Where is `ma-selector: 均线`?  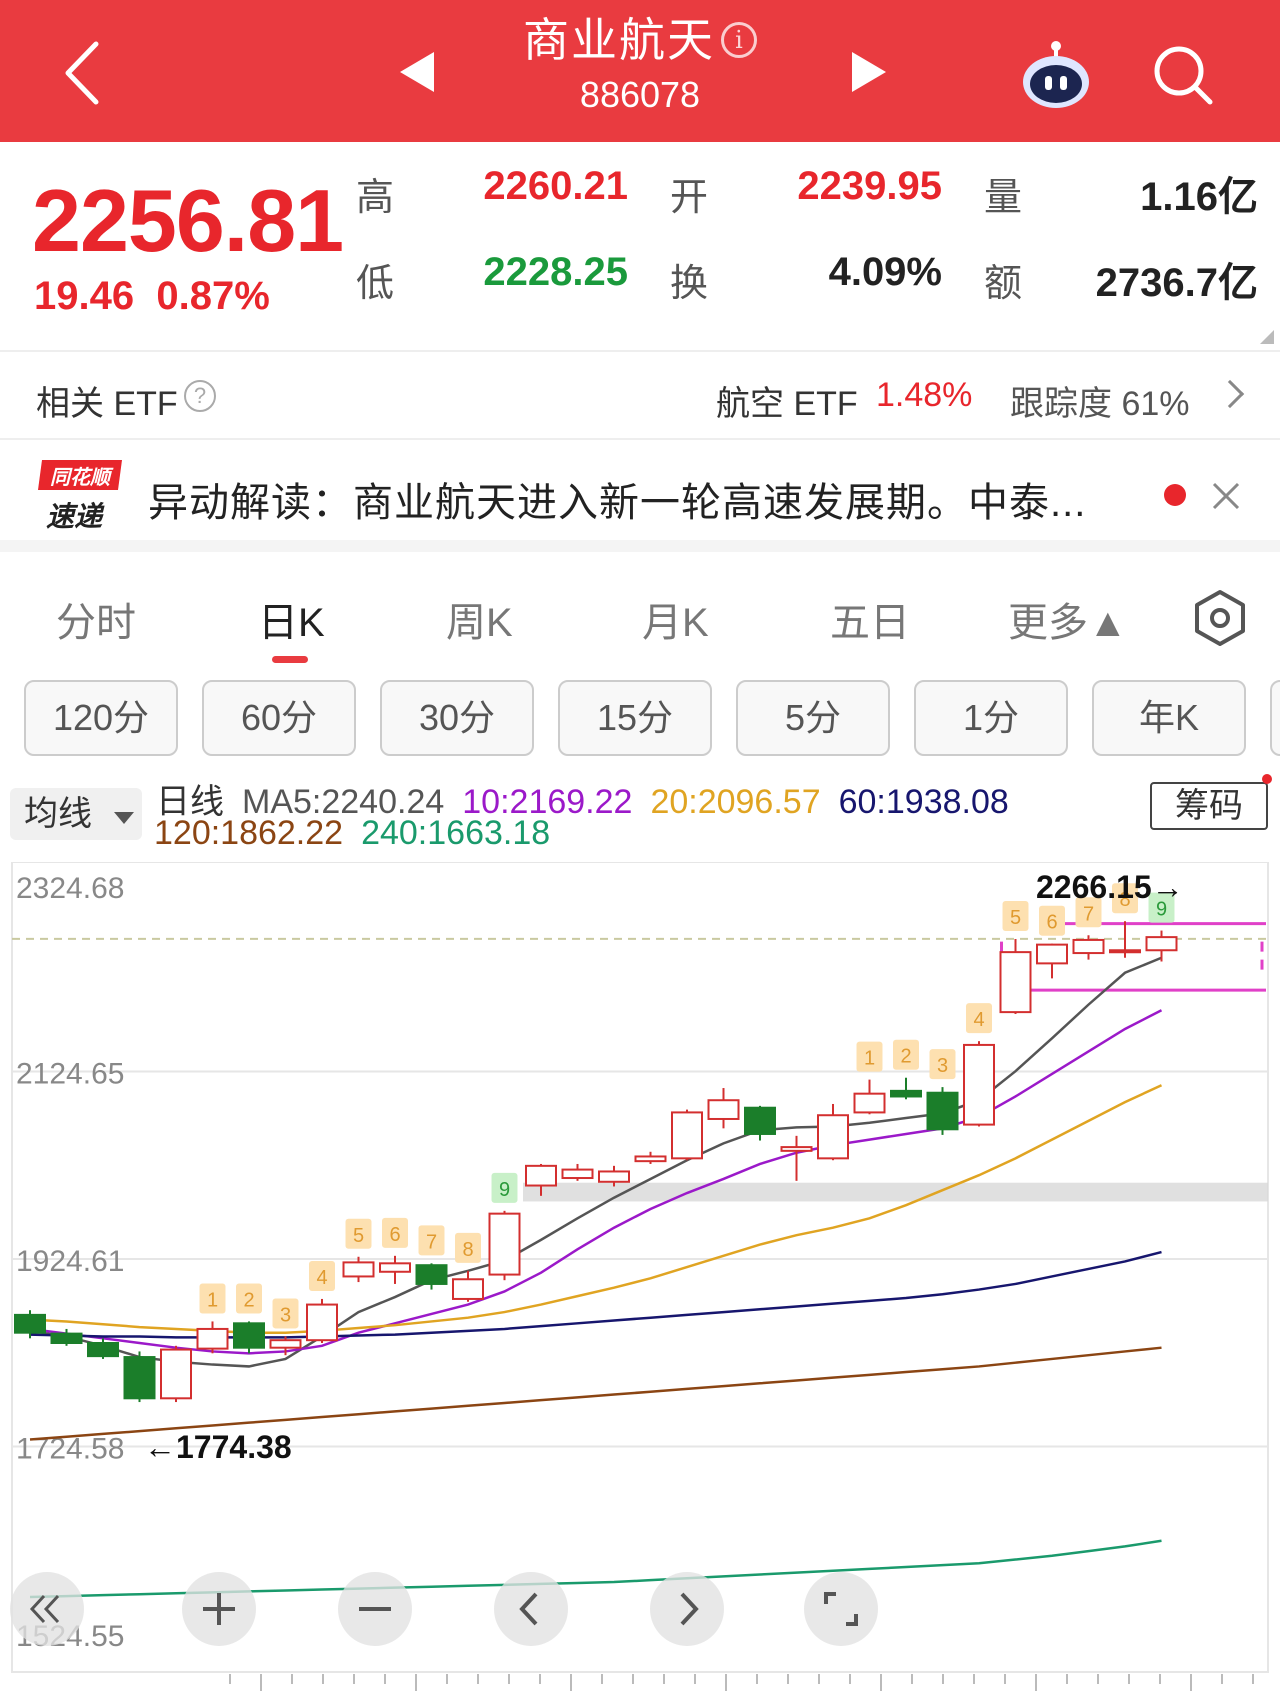 ma-selector: 均线 is located at coordinates (76, 814).